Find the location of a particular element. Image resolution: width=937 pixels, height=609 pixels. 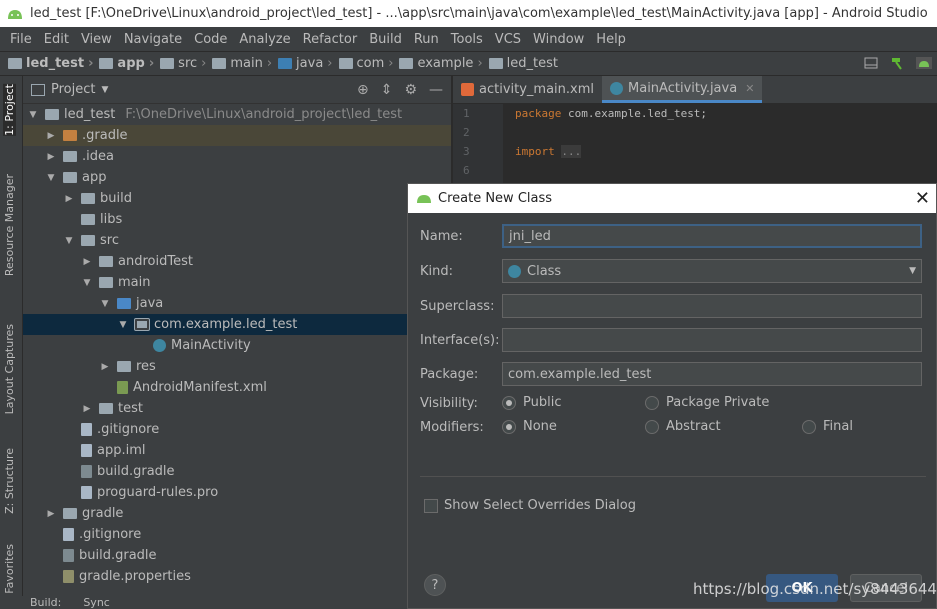

show-overrides-checkbox: Show Select Overrides Dialog is located at coordinates (530, 505).